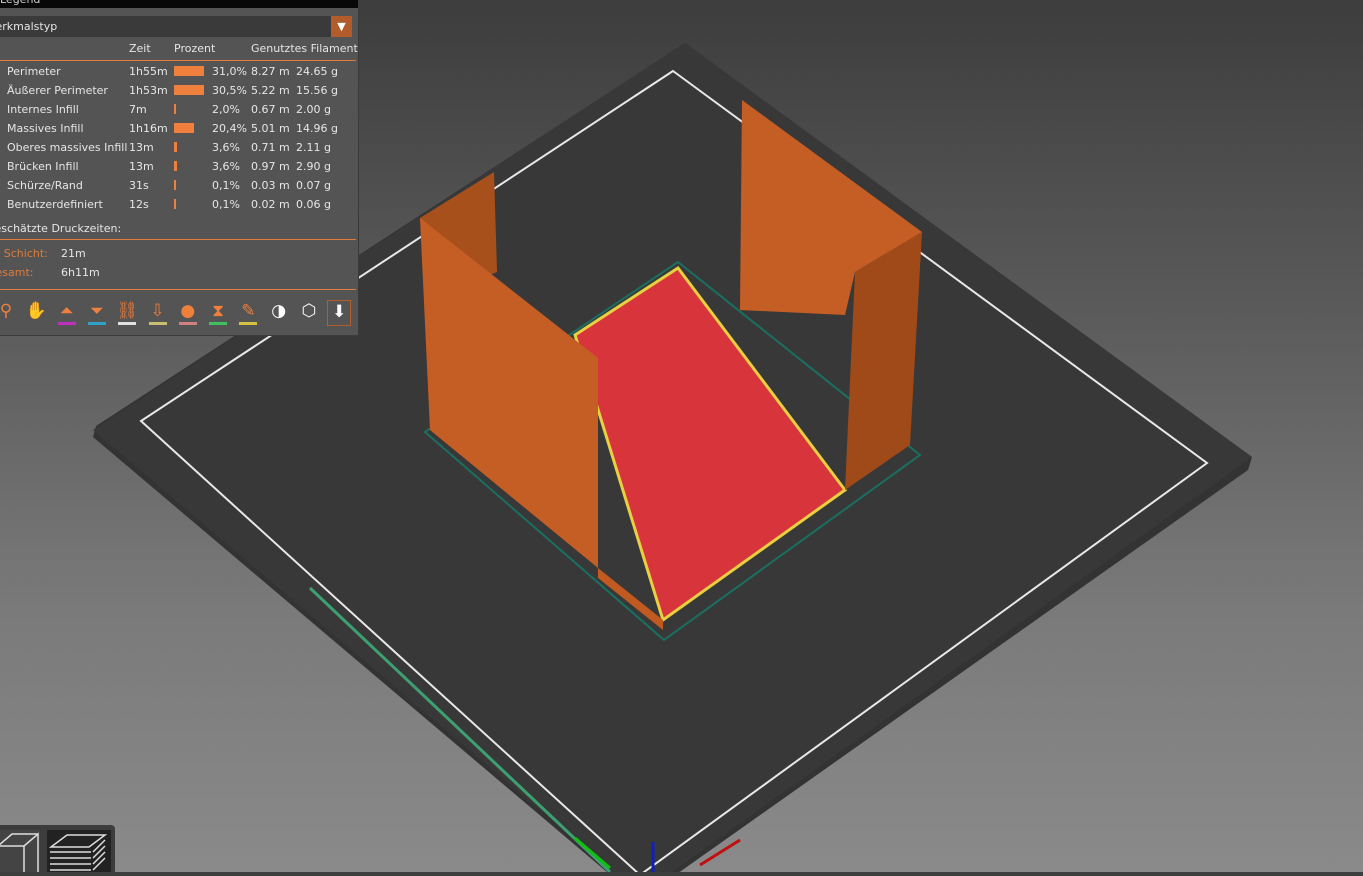 Image resolution: width=1363 pixels, height=876 pixels. Describe the element at coordinates (317, 128) in the screenshot. I see `feature-weight: 14.96 g` at that location.